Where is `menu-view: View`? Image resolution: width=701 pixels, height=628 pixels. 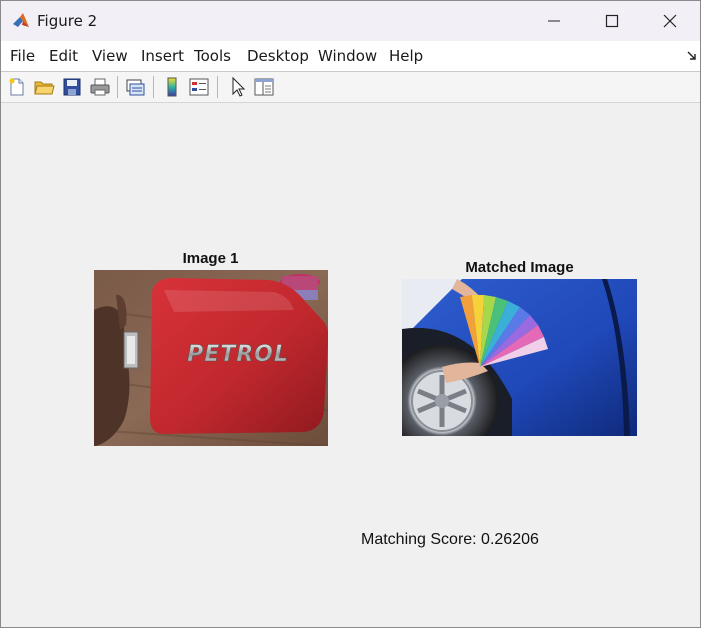 menu-view: View is located at coordinates (110, 56).